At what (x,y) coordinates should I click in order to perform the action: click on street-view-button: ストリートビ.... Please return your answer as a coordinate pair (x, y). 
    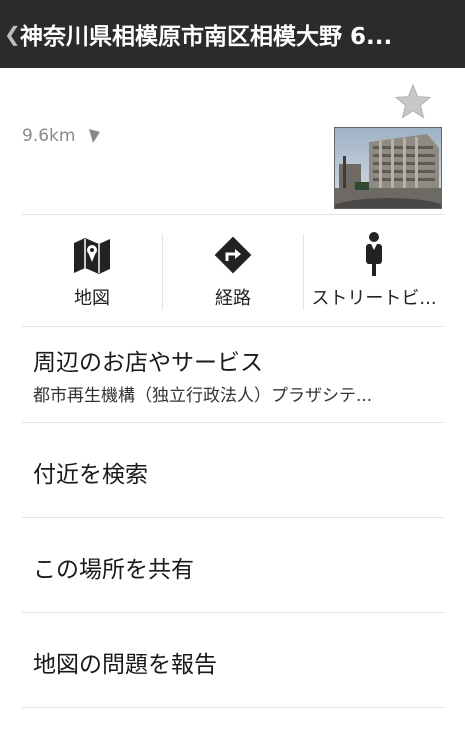
    Looking at the image, I should click on (374, 274).